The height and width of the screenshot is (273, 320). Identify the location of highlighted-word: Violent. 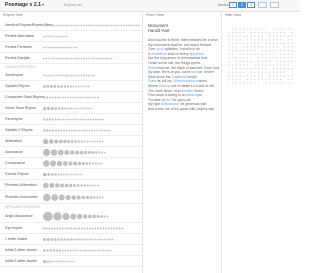
(178, 81).